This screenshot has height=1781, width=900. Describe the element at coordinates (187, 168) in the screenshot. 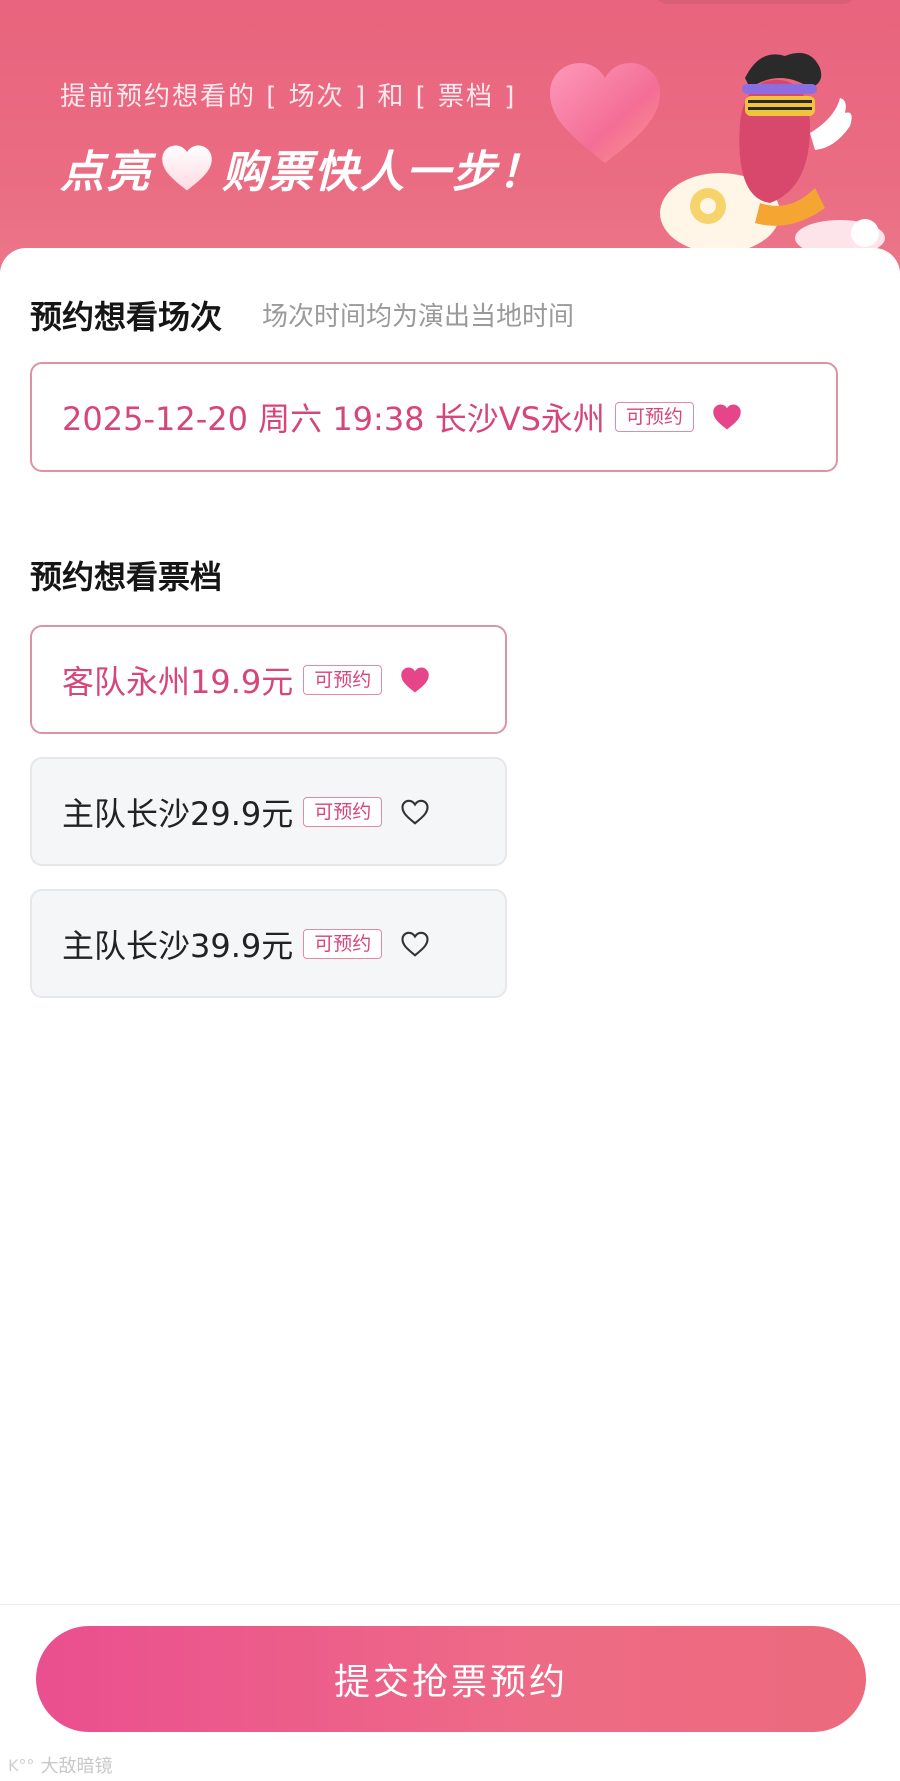

I see `heart-icon` at that location.